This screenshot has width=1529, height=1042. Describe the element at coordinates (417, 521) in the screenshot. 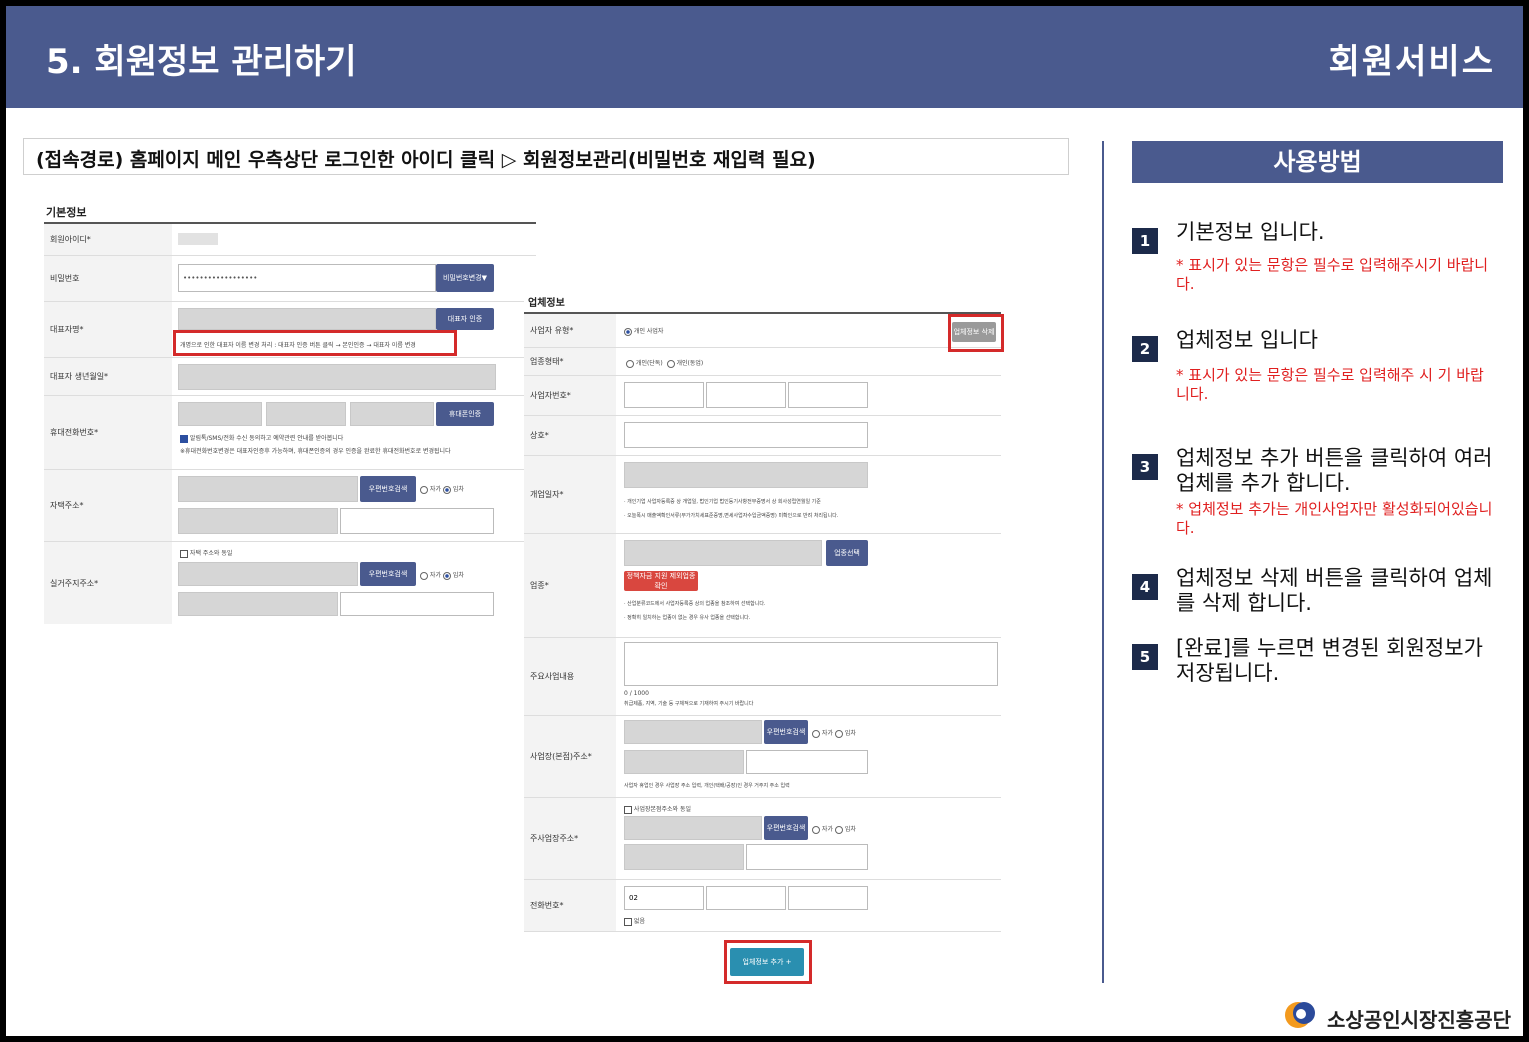

I see `home-address-detail-field` at that location.